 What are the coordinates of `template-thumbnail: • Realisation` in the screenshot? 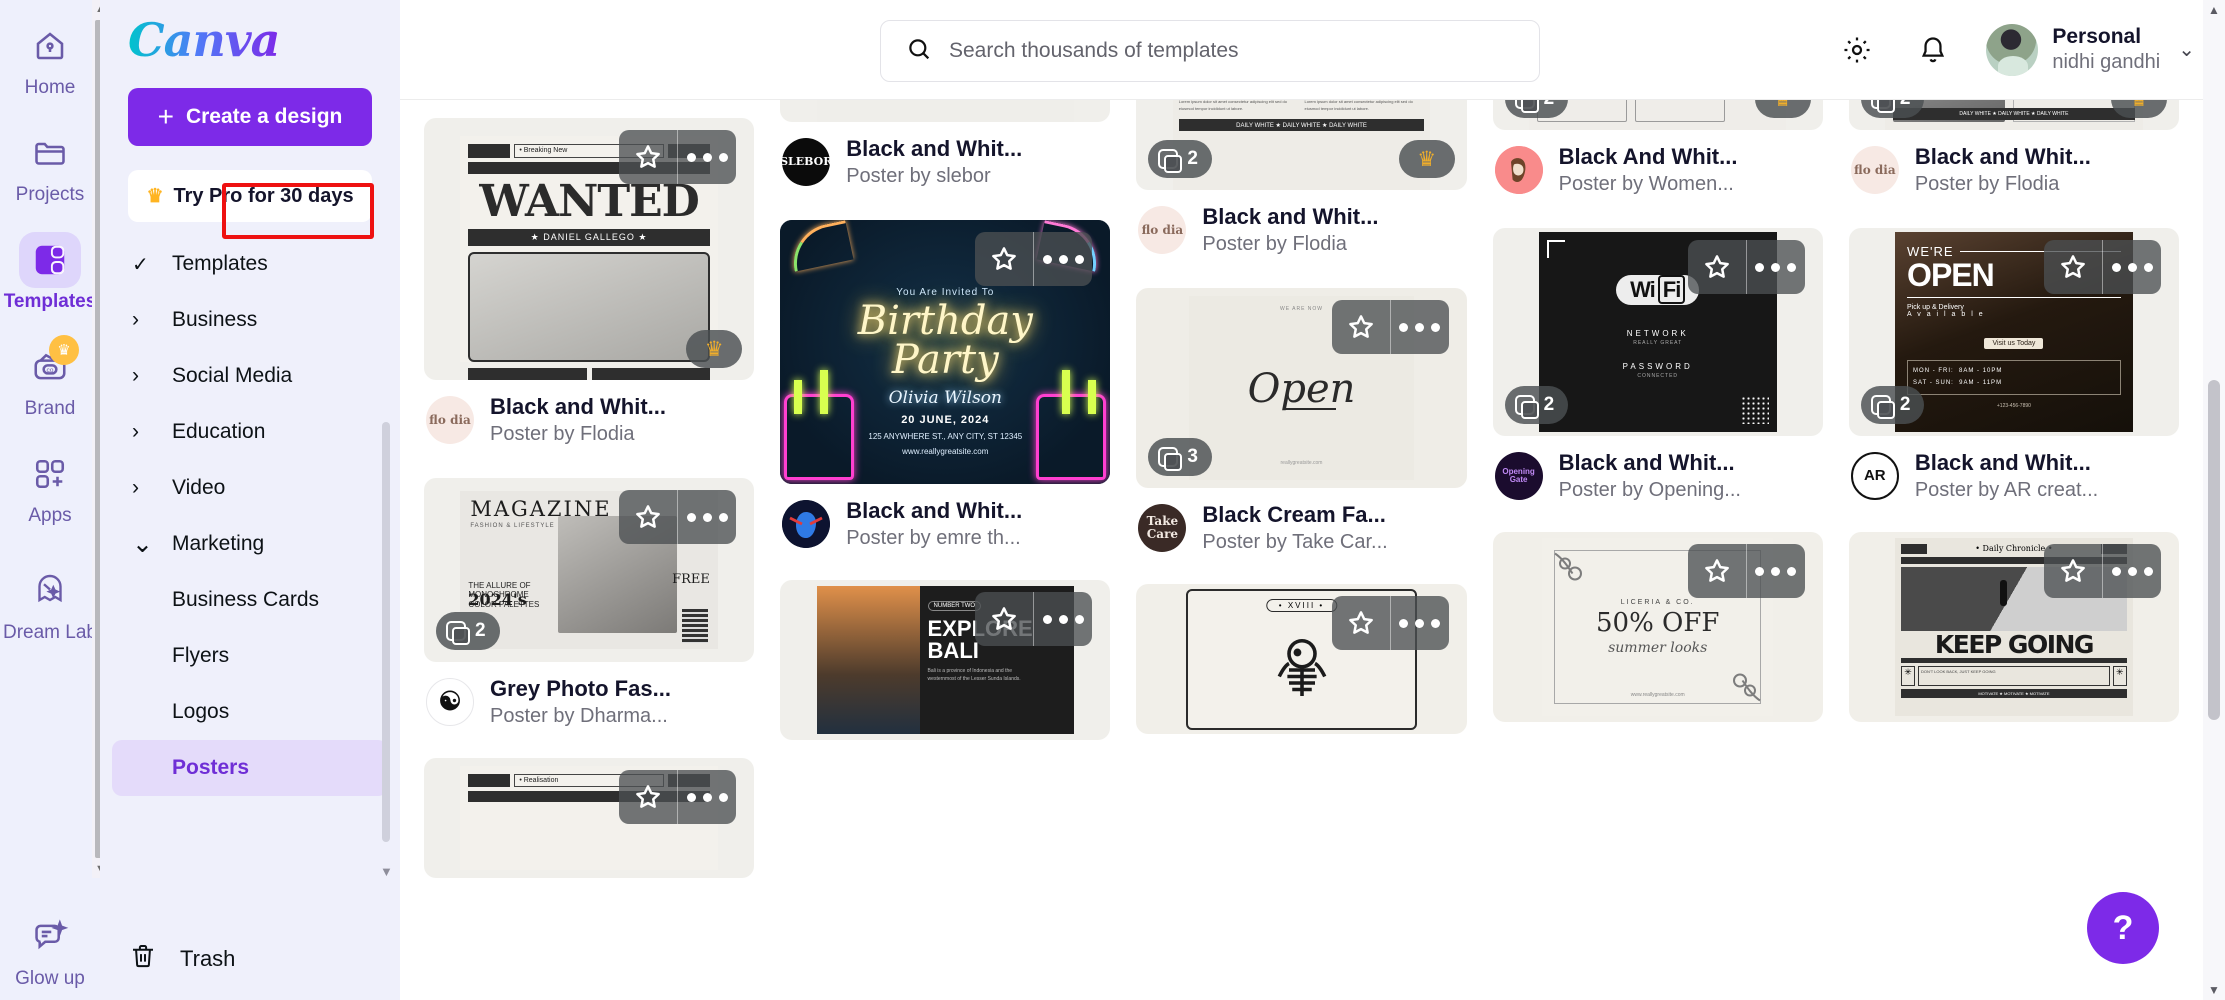 It's located at (589, 818).